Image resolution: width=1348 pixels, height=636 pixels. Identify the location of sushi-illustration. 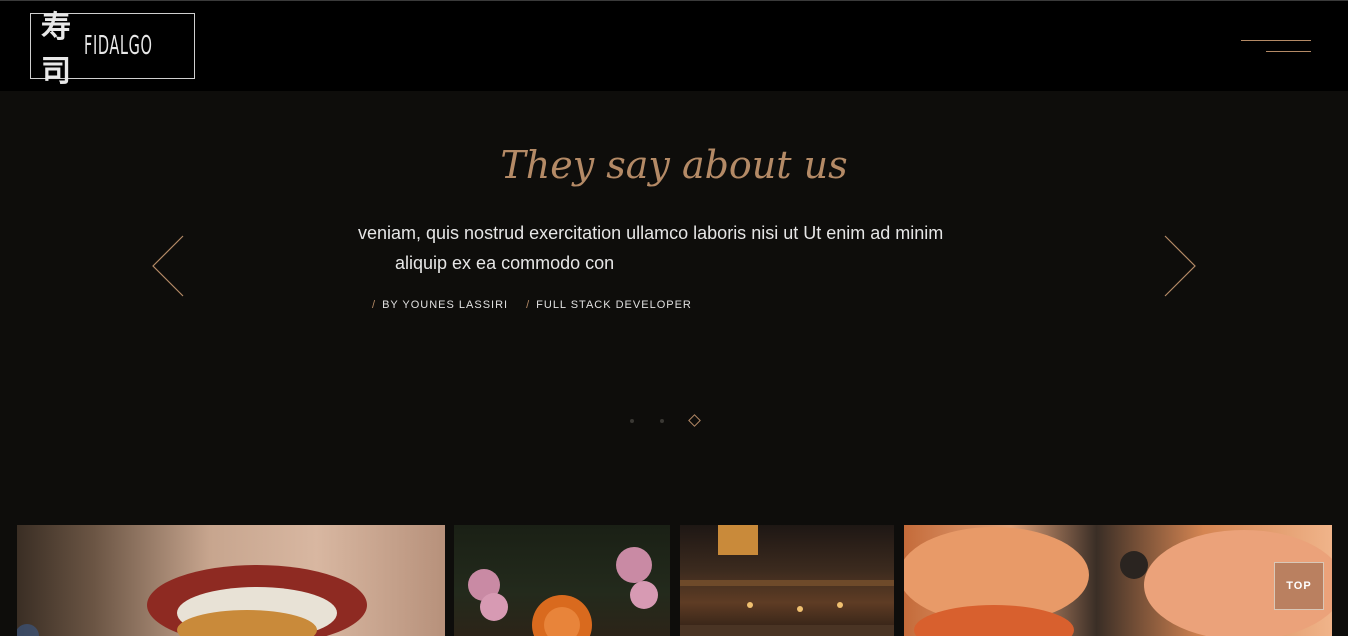
(1118, 581).